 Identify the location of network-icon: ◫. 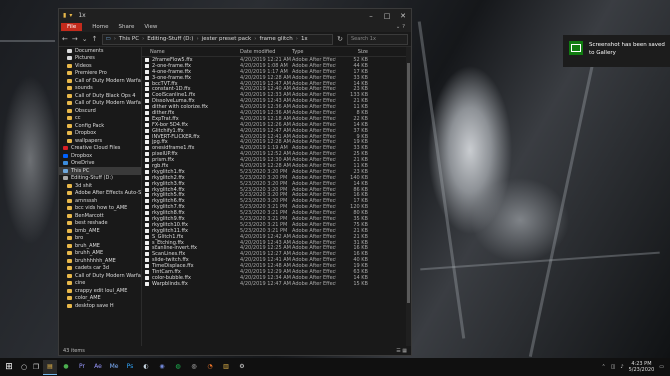
(613, 367).